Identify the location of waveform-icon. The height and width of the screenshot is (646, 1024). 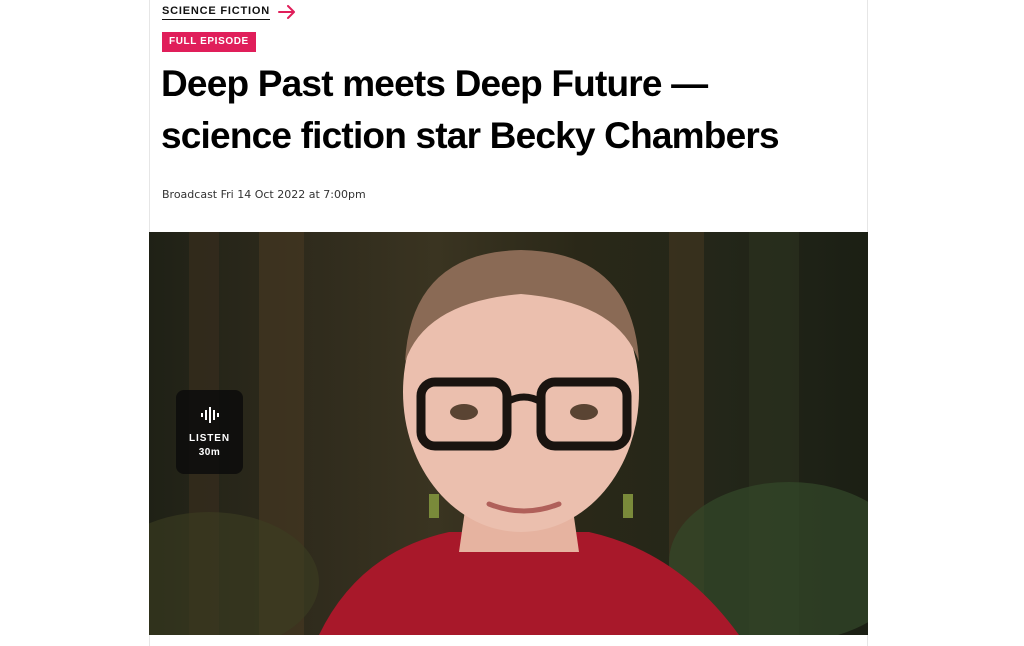
(209, 414).